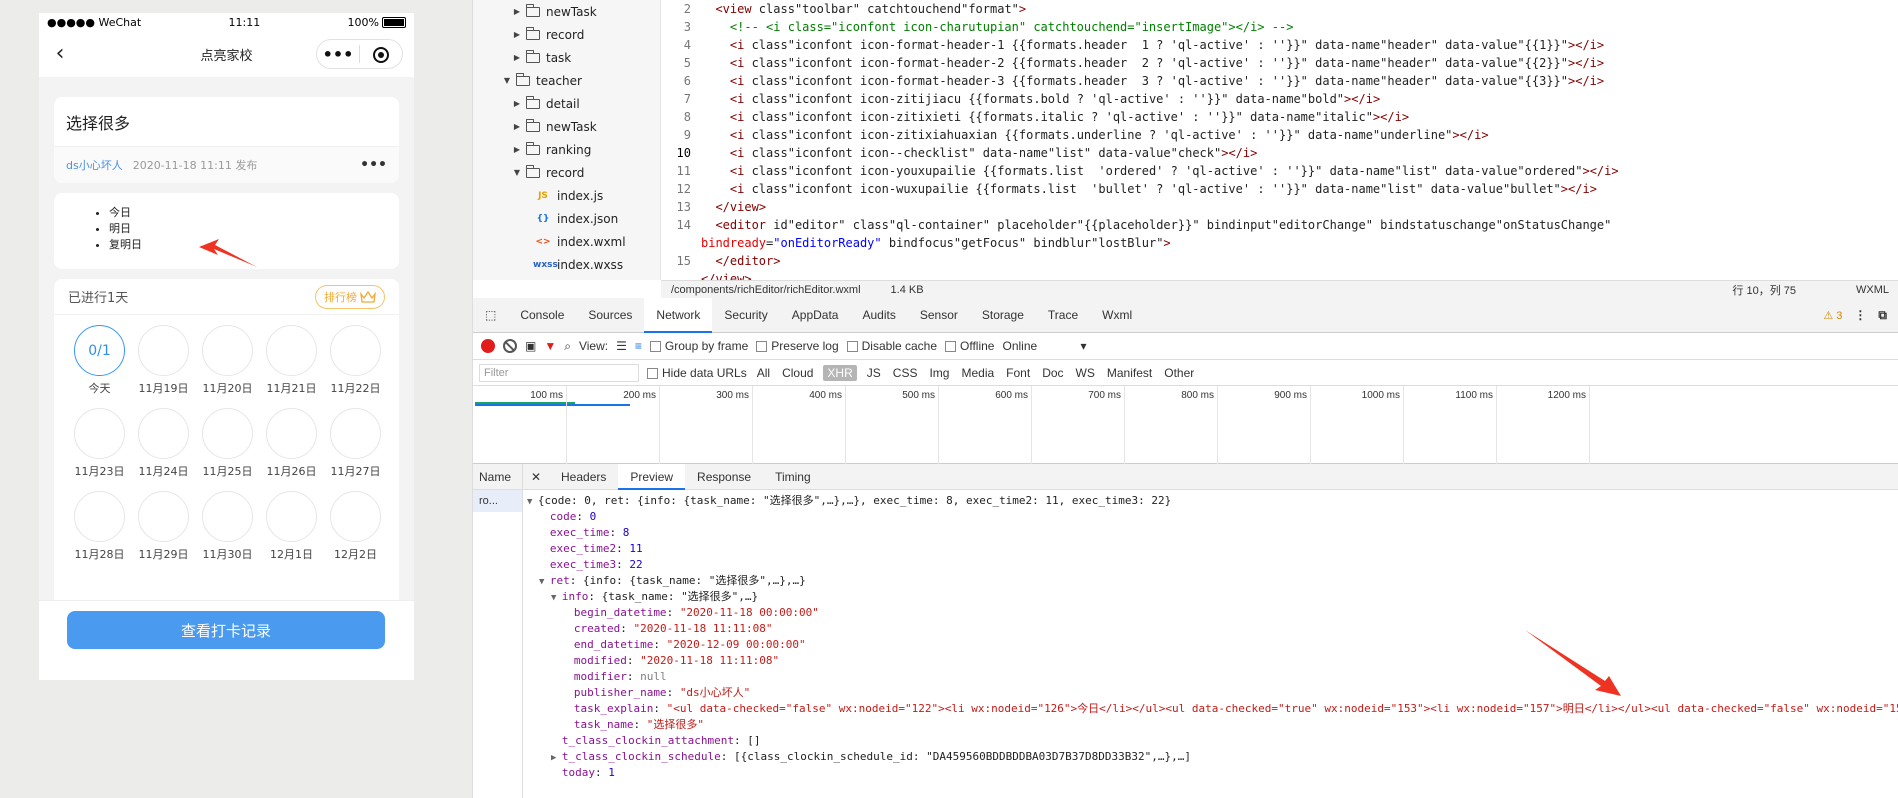  I want to click on filter-type-manifest: Manifest, so click(1129, 373).